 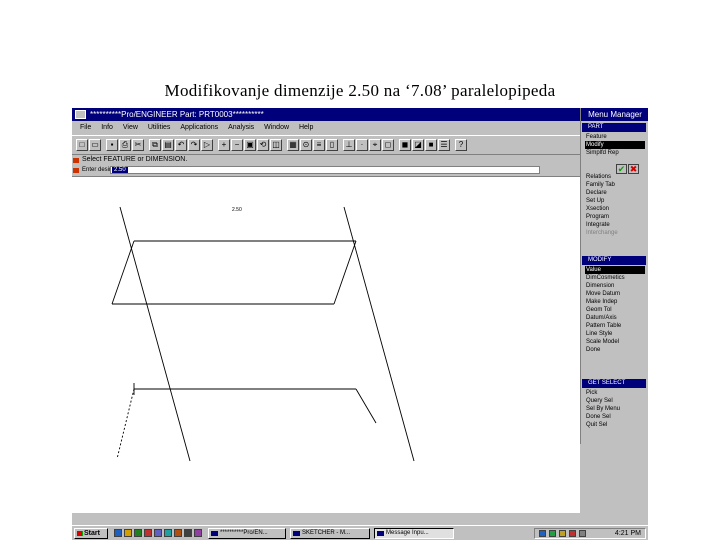 What do you see at coordinates (615, 310) in the screenshot?
I see `menu-item-geom-tol: Geom Tol` at bounding box center [615, 310].